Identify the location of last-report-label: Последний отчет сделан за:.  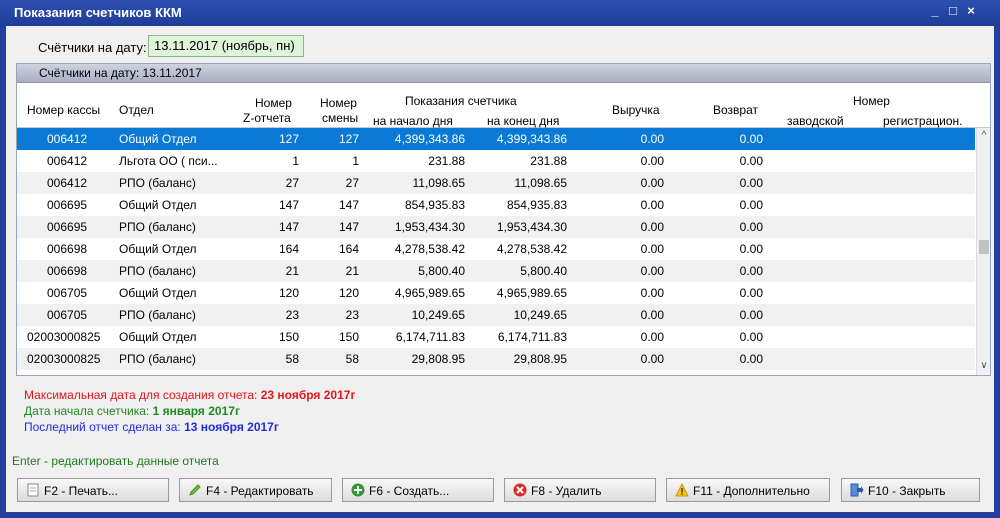
(102, 427).